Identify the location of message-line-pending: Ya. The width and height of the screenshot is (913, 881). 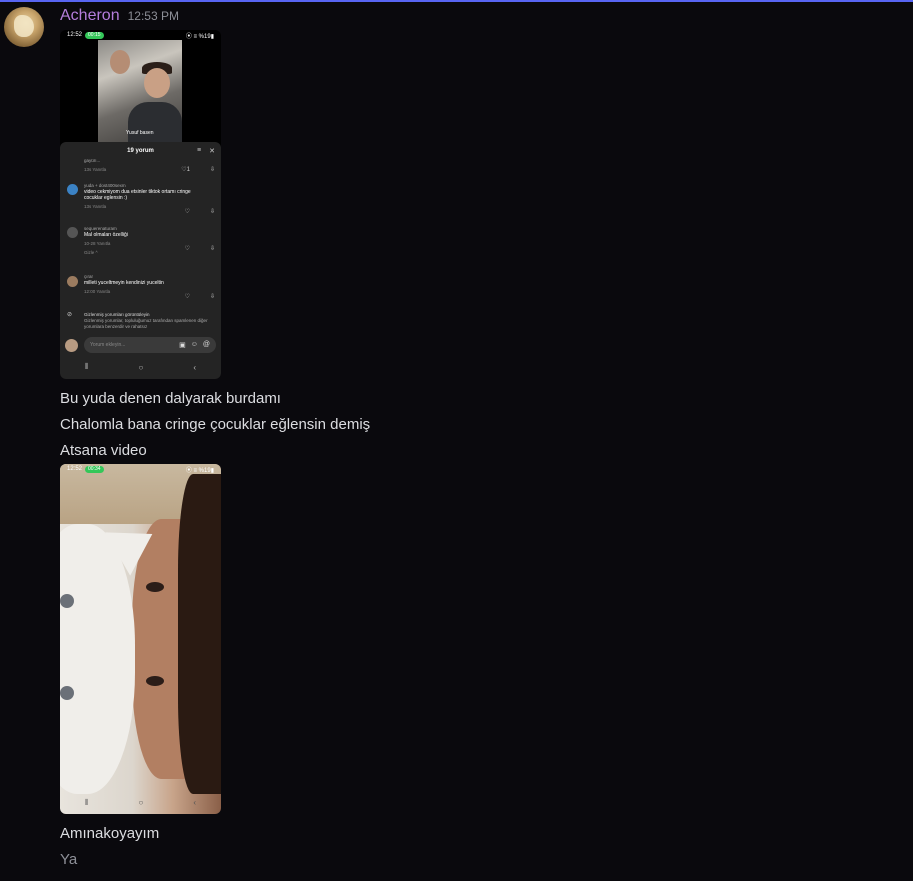
(69, 859).